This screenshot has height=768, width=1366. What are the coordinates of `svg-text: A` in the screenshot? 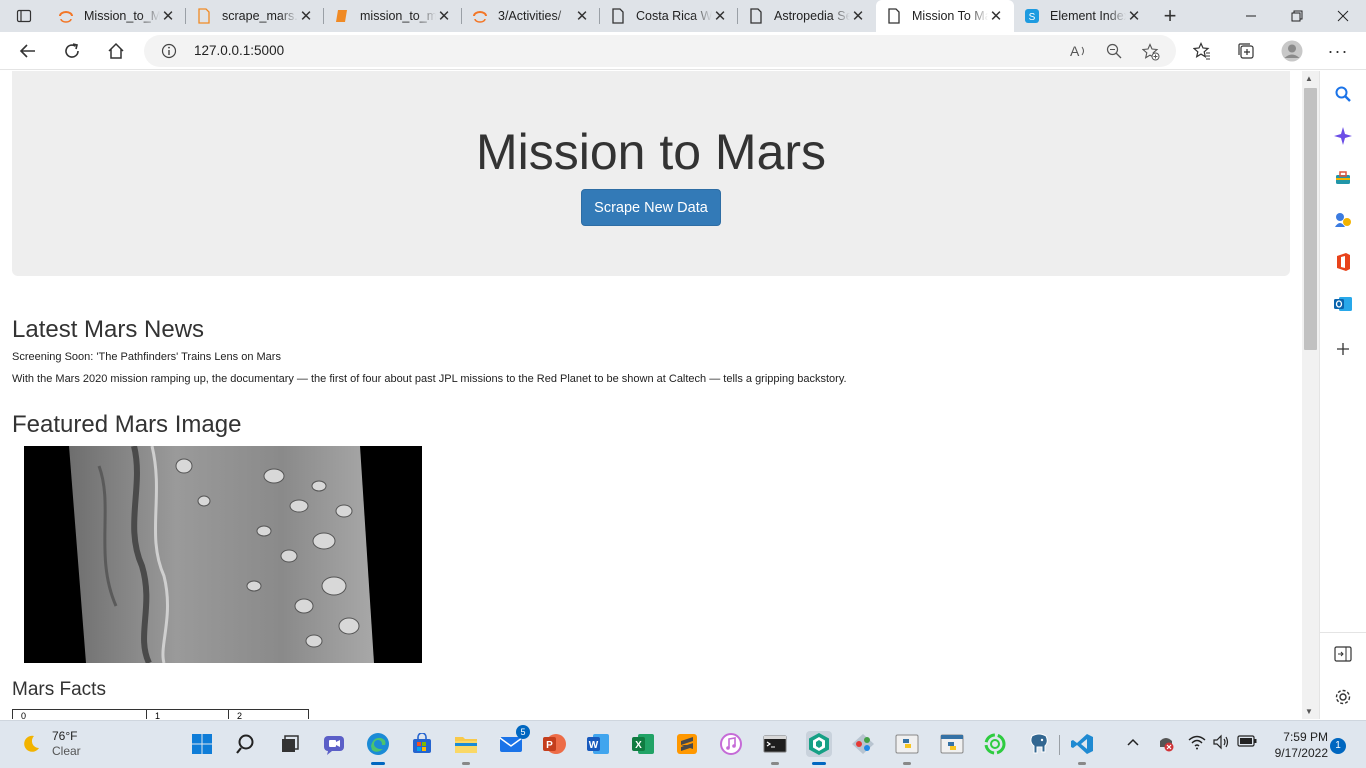 It's located at (1075, 51).